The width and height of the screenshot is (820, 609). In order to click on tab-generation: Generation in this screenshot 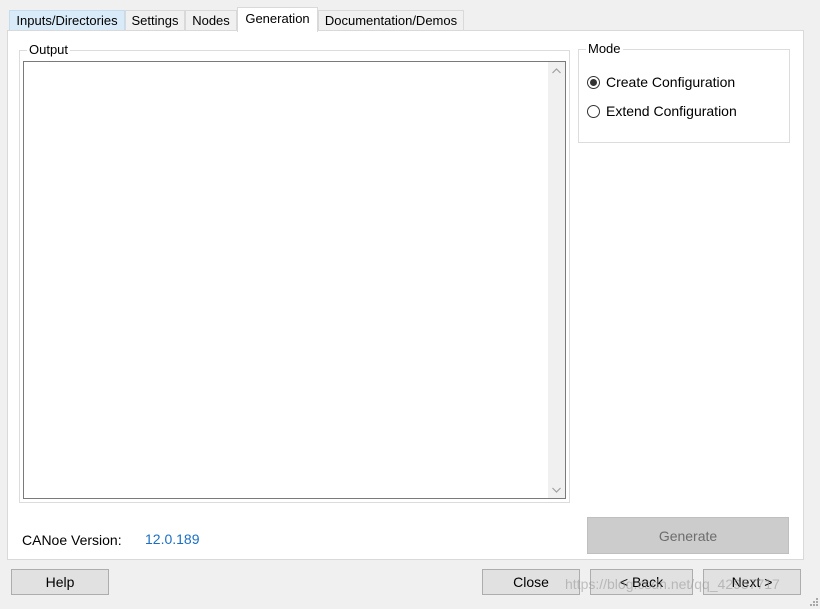, I will do `click(277, 19)`.